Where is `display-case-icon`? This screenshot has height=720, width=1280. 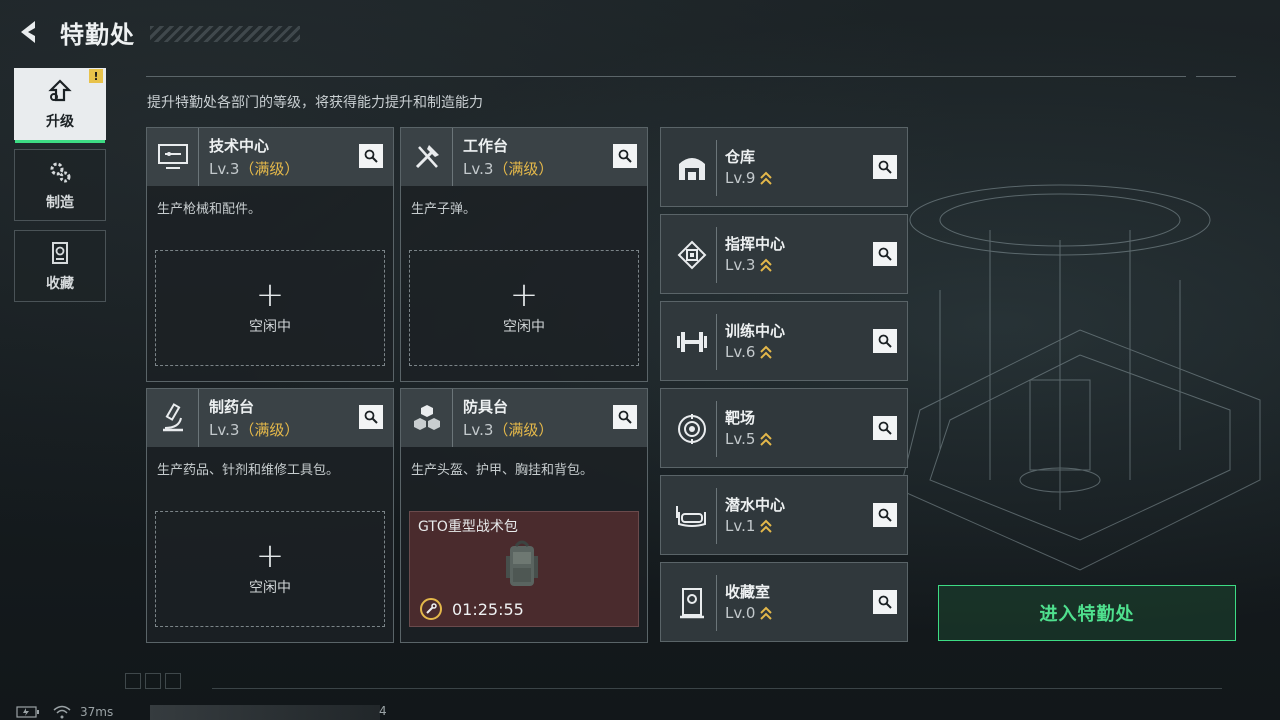
display-case-icon is located at coordinates (692, 603).